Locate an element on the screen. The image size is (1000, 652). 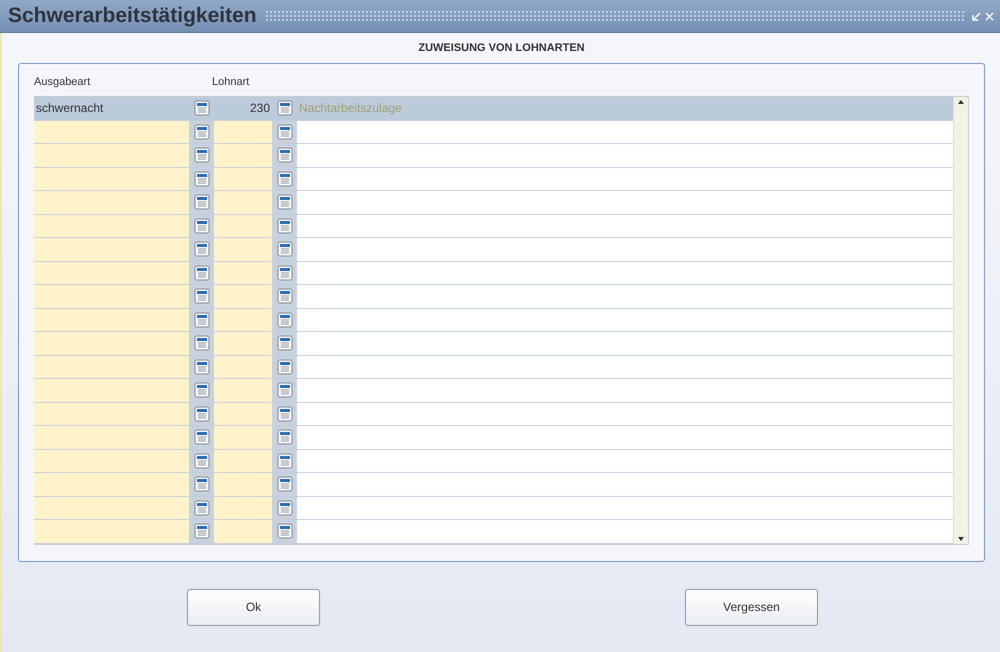
table-cell: Nachtarbeitszulage is located at coordinates (625, 108).